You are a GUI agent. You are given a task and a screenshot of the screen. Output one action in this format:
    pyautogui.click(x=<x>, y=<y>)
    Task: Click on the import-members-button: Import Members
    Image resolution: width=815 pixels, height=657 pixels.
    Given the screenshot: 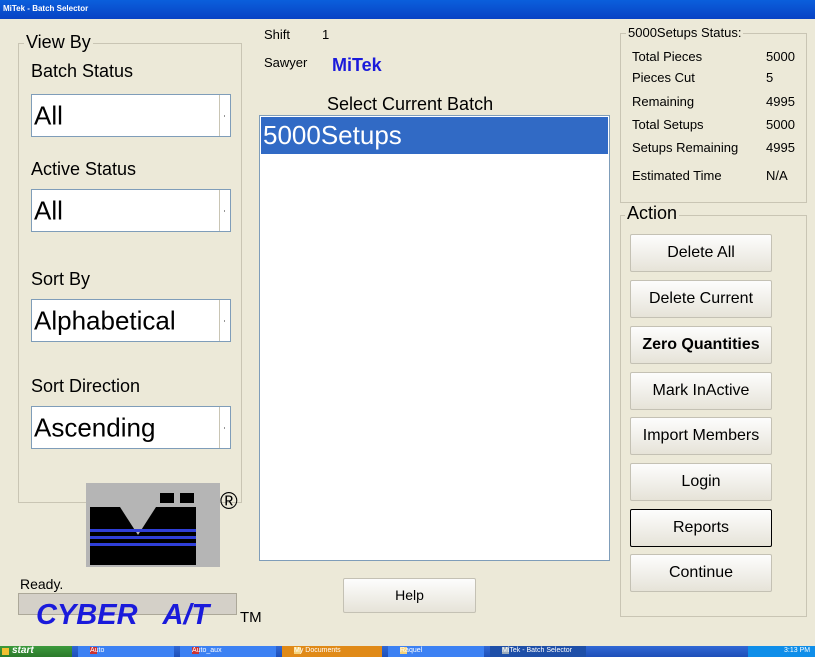 What is the action you would take?
    pyautogui.click(x=701, y=436)
    